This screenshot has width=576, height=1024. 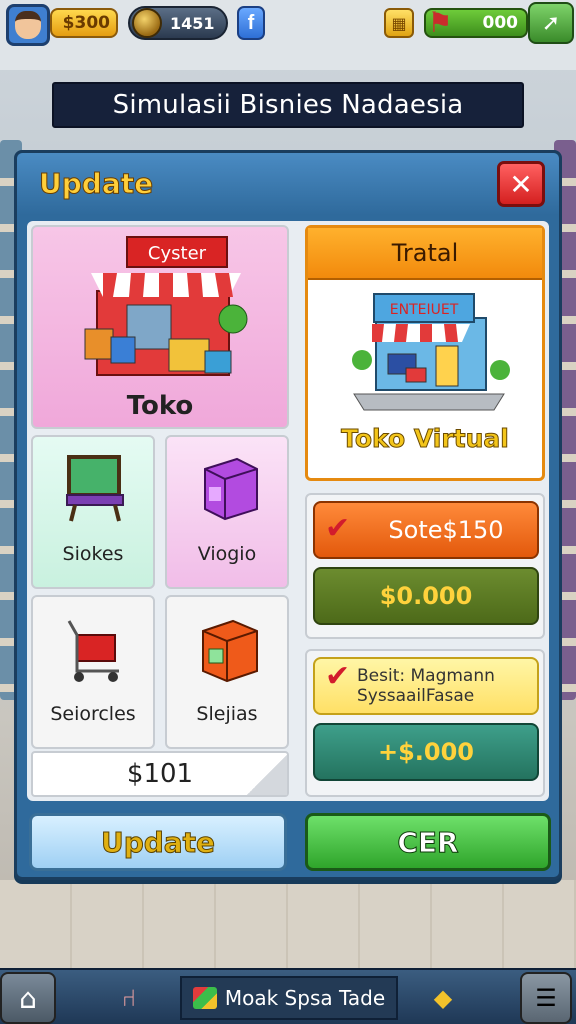 I want to click on chair-button: ⑁, so click(x=129, y=998).